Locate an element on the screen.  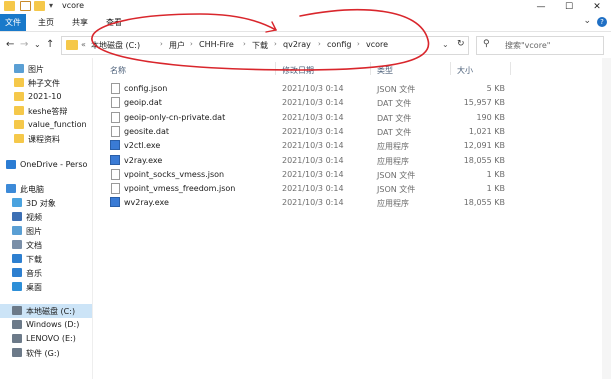
annotation-ellipse is located at coordinates (260, 40).